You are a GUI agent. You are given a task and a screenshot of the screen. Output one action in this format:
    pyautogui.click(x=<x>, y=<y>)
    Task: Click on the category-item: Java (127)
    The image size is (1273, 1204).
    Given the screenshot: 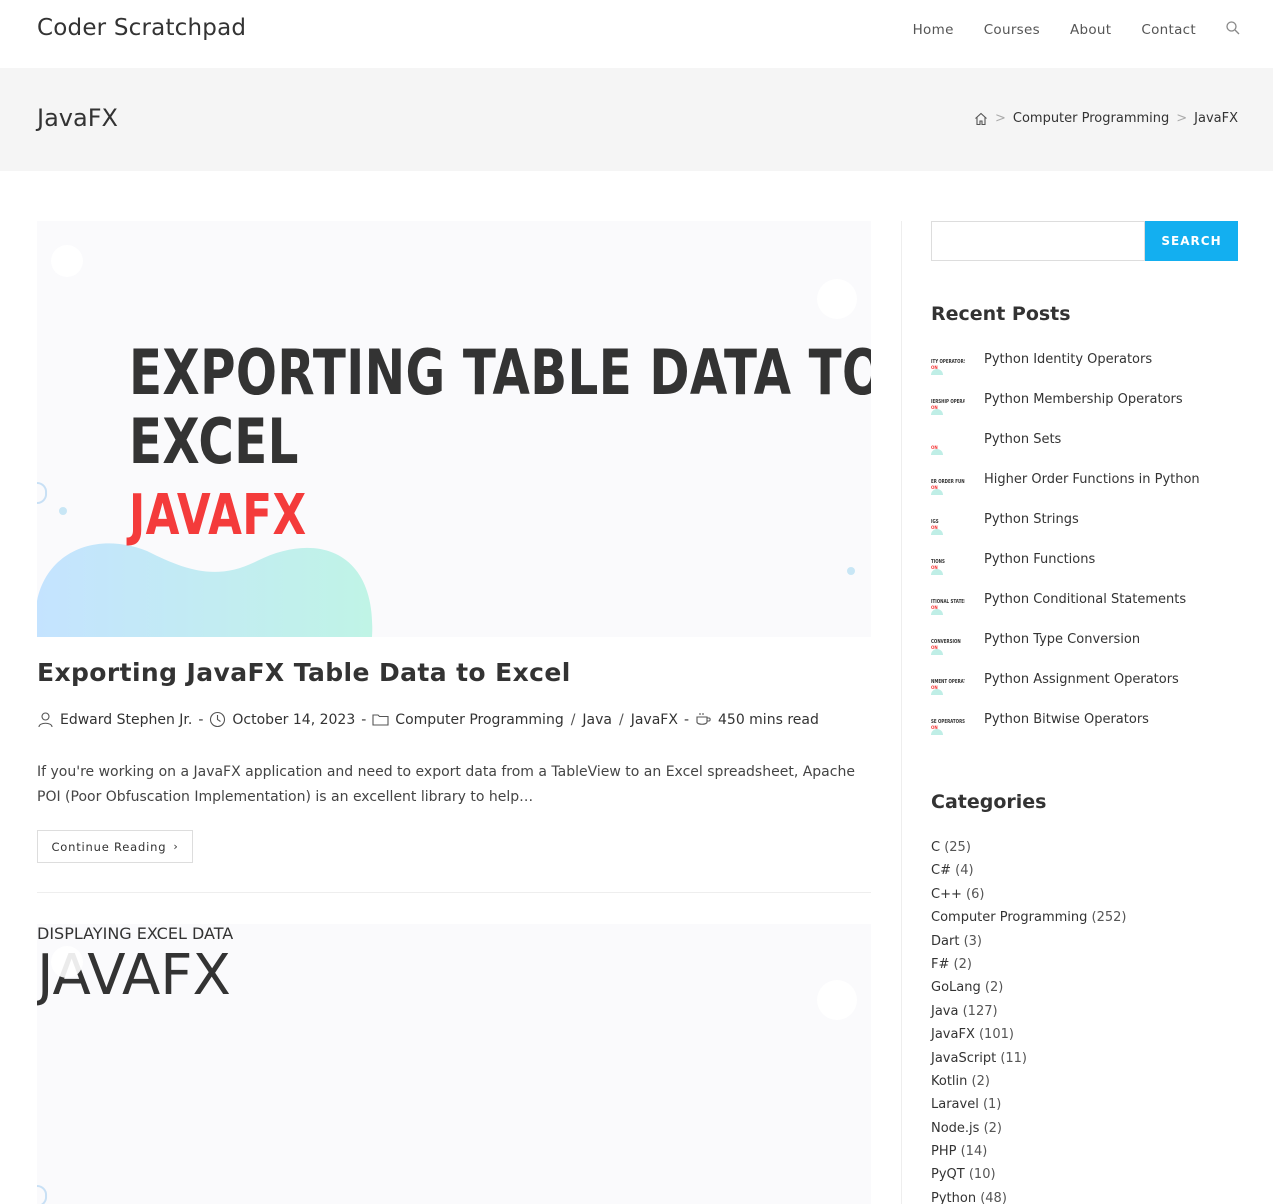 What is the action you would take?
    pyautogui.click(x=1084, y=1015)
    